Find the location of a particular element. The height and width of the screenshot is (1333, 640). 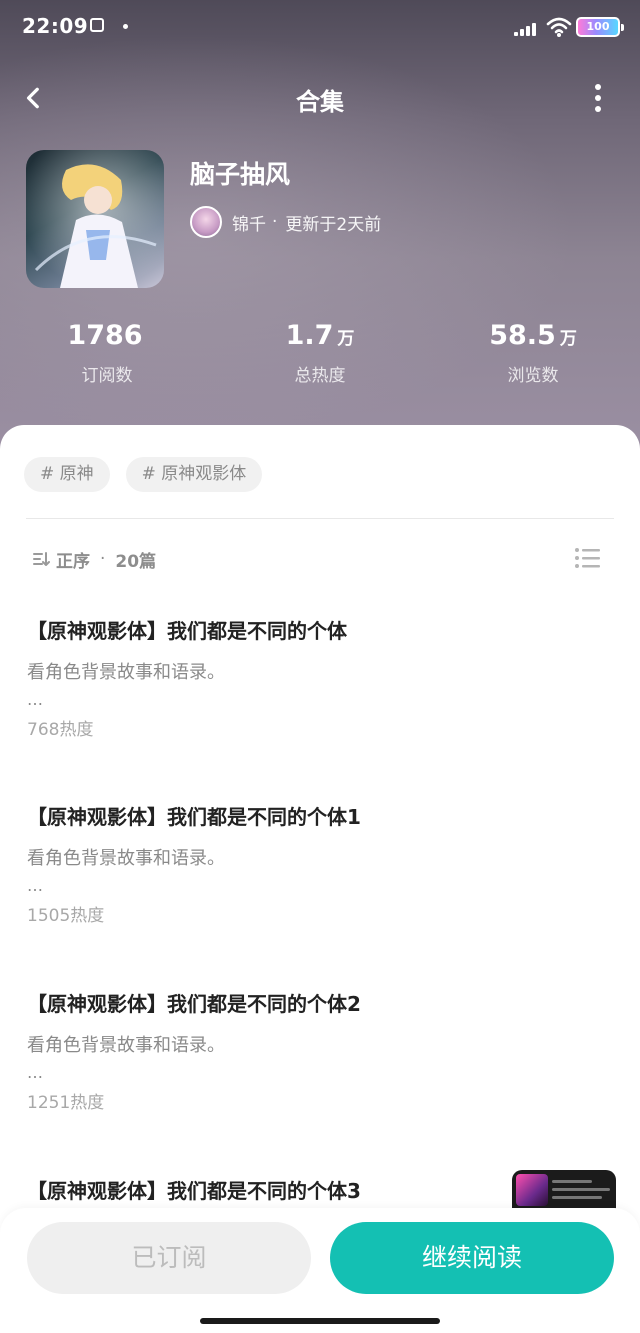

chapter-count: 20篇 is located at coordinates (136, 561).